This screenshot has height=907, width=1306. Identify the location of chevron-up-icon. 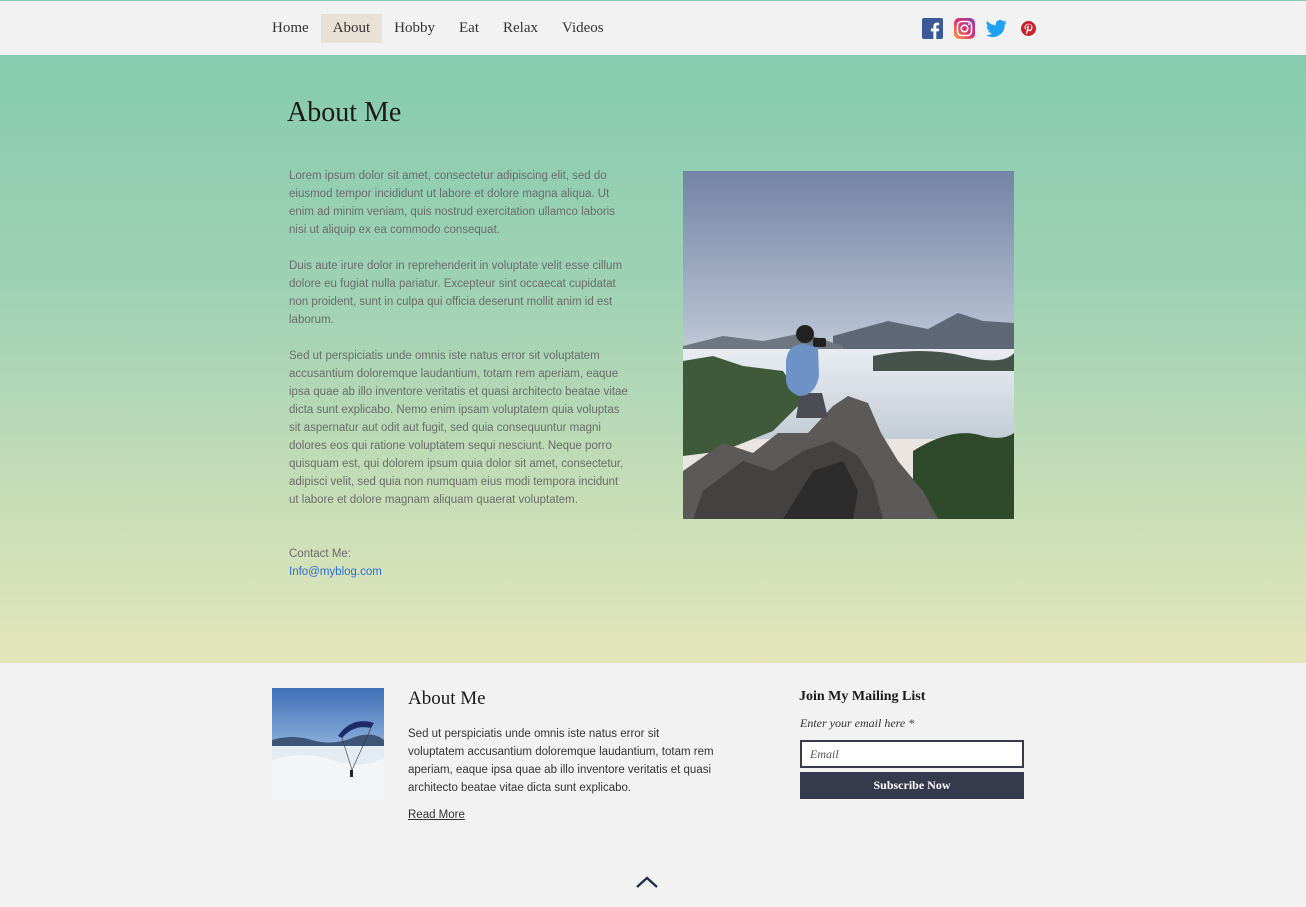
(647, 882).